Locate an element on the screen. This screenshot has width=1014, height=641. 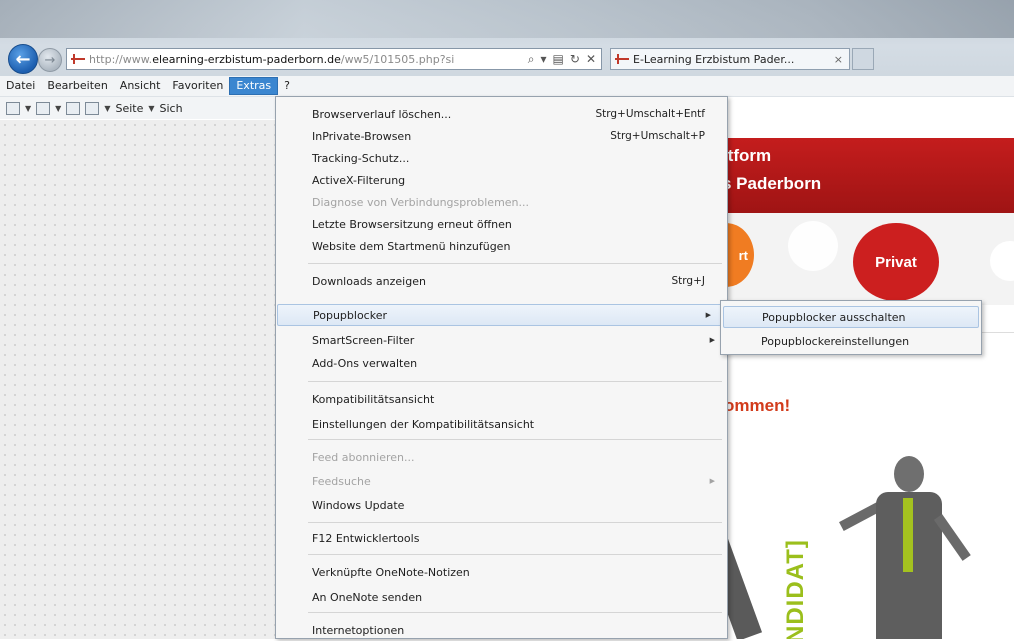
menu-item-downloads: Downloads anzeigen Strg+J is located at coordinates (501, 281).